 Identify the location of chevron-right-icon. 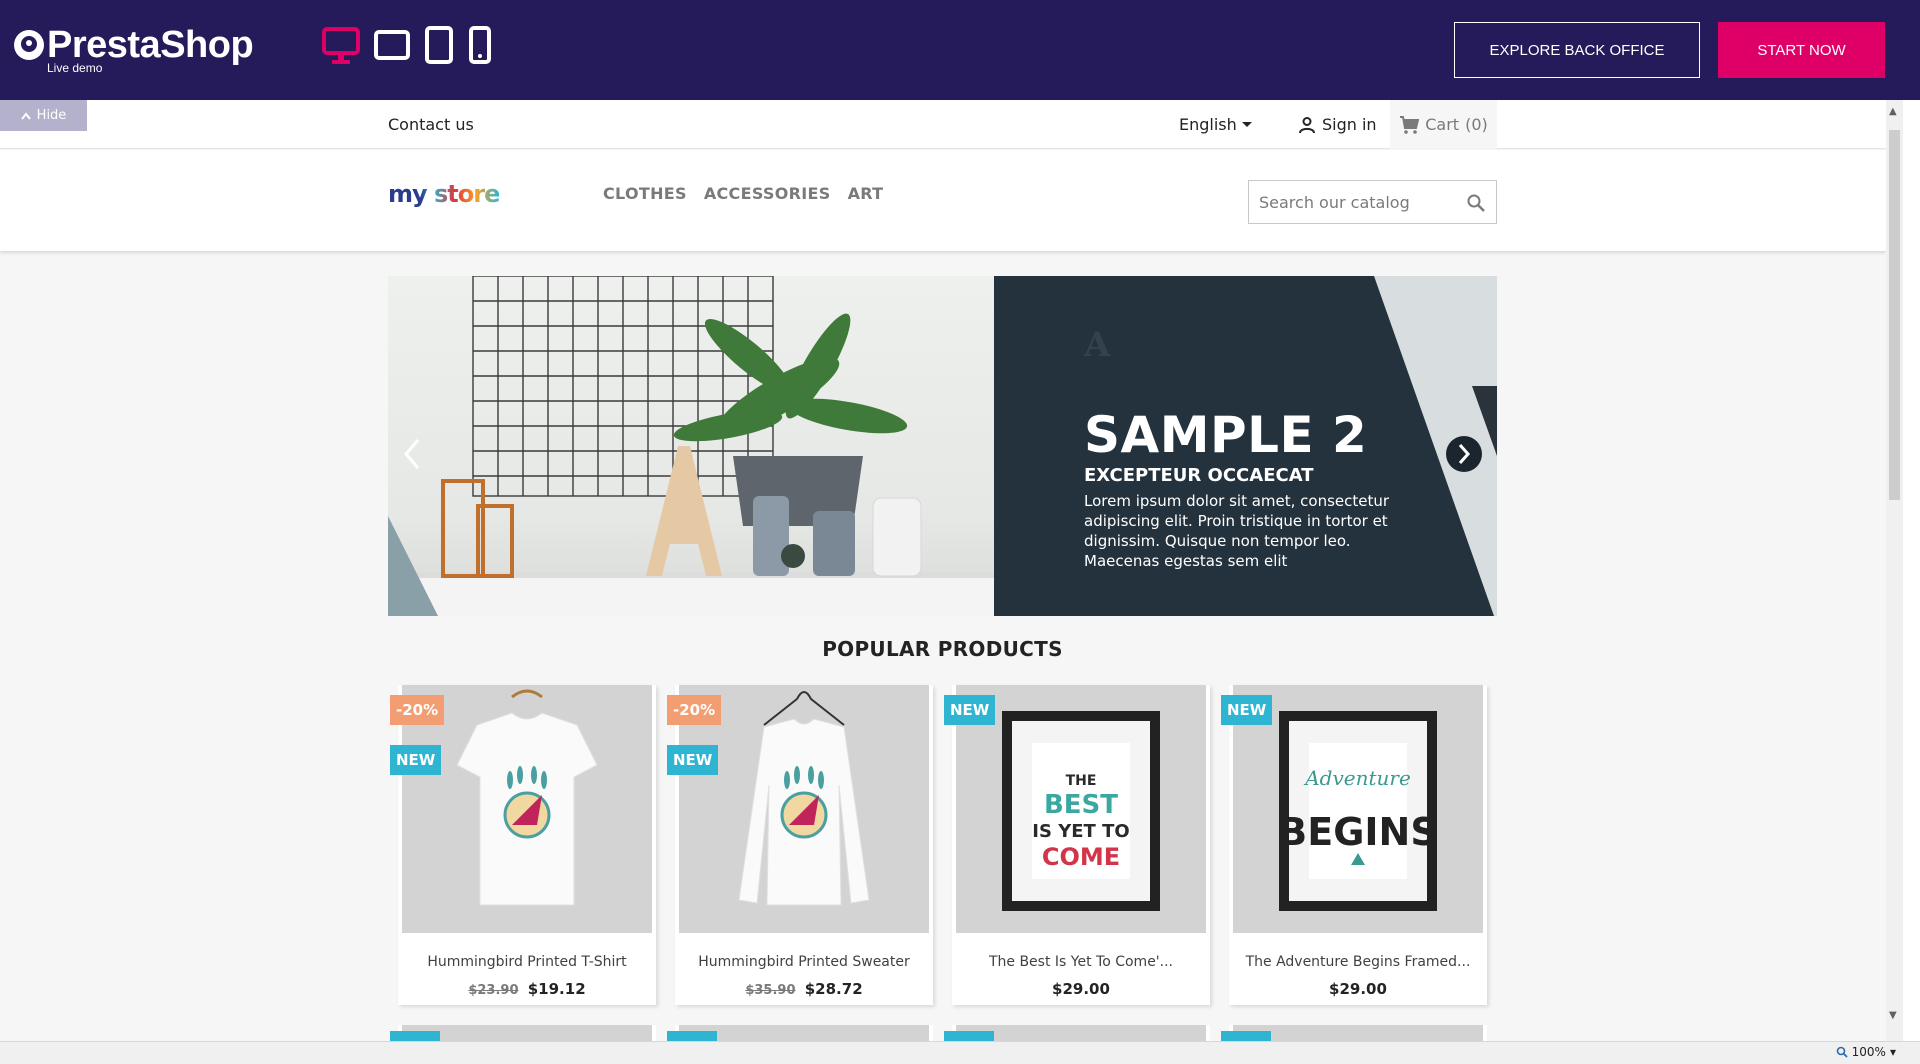
(1464, 454).